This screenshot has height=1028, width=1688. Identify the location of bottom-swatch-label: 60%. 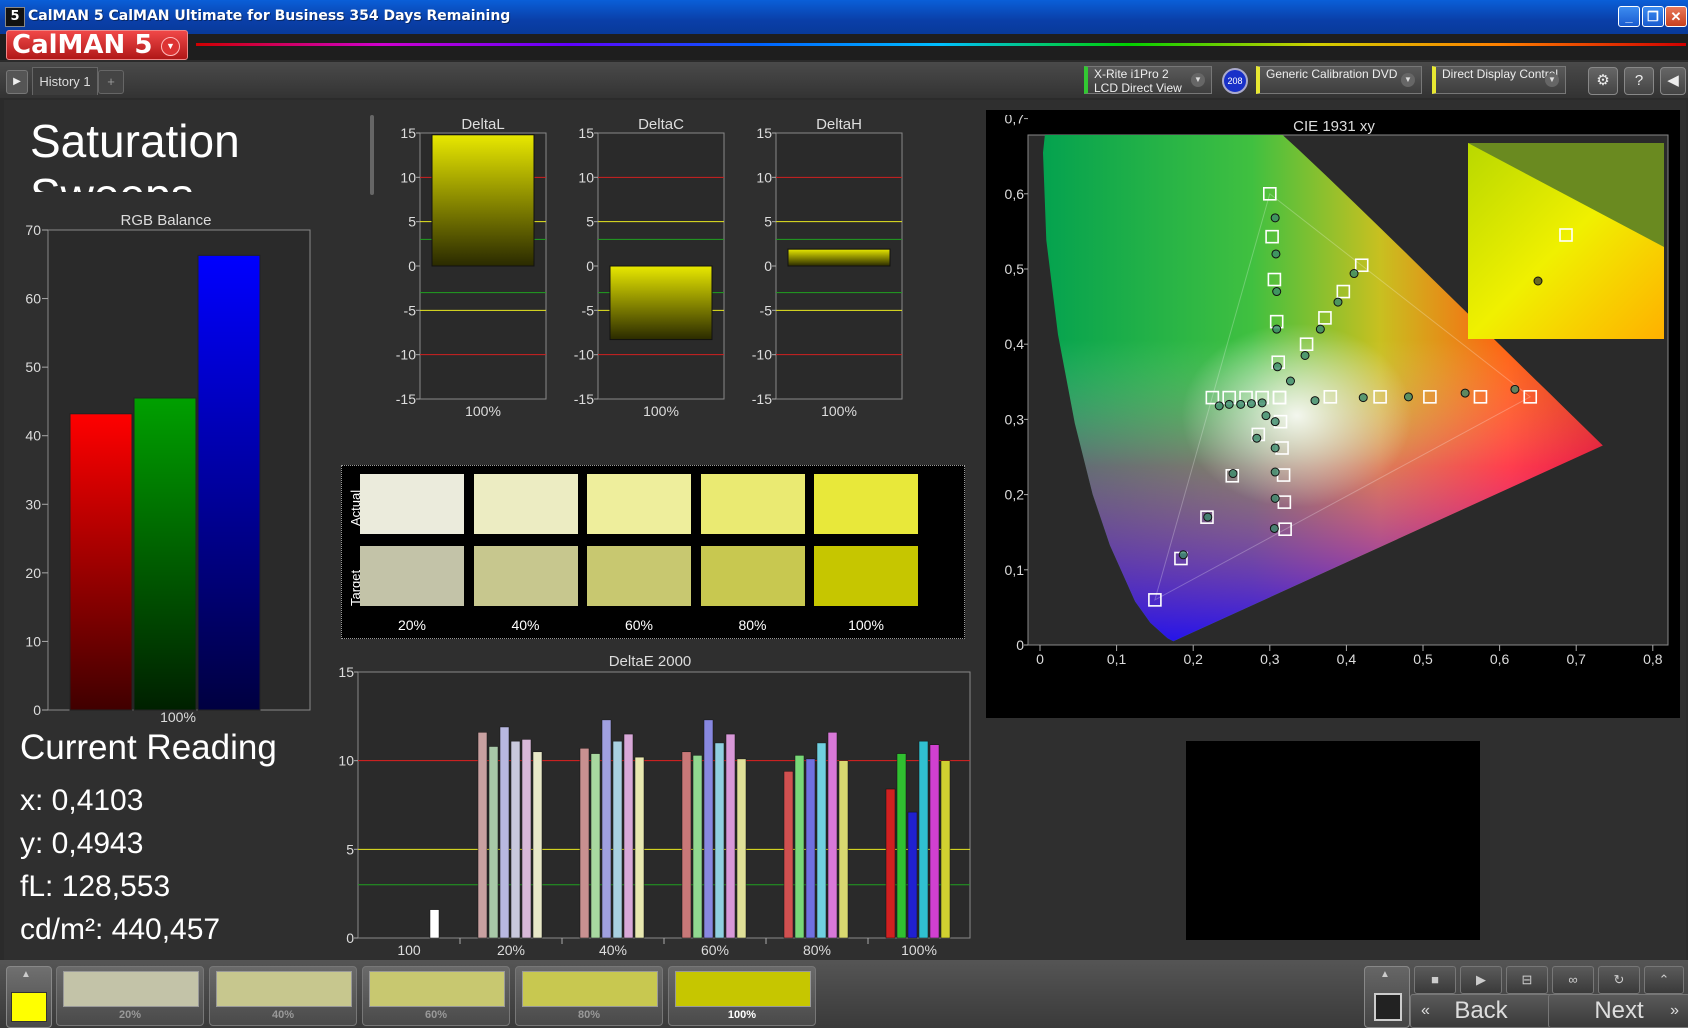
(436, 1015).